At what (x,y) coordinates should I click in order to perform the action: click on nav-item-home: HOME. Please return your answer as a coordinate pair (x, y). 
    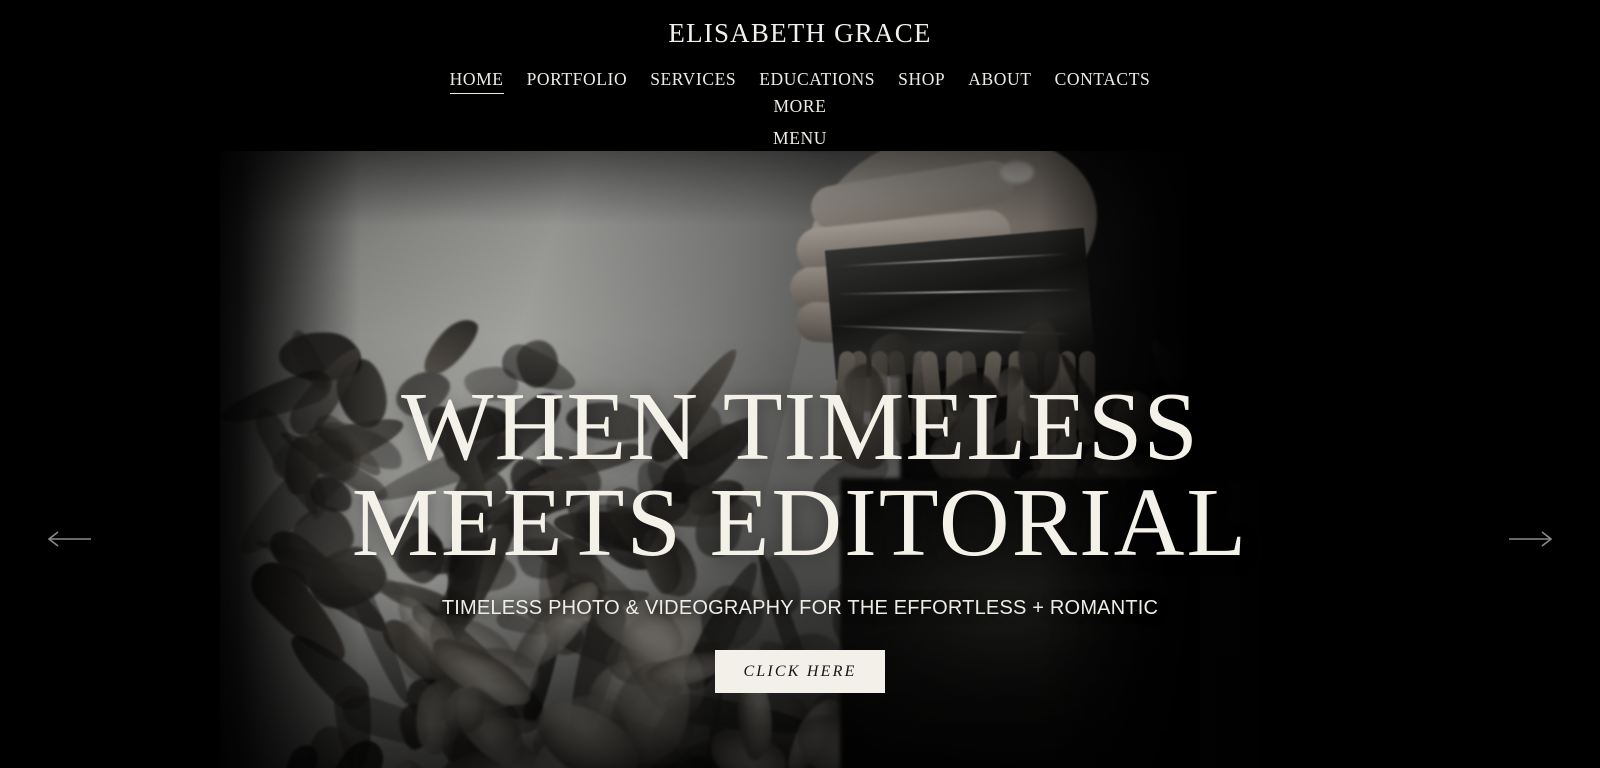
    Looking at the image, I should click on (476, 82).